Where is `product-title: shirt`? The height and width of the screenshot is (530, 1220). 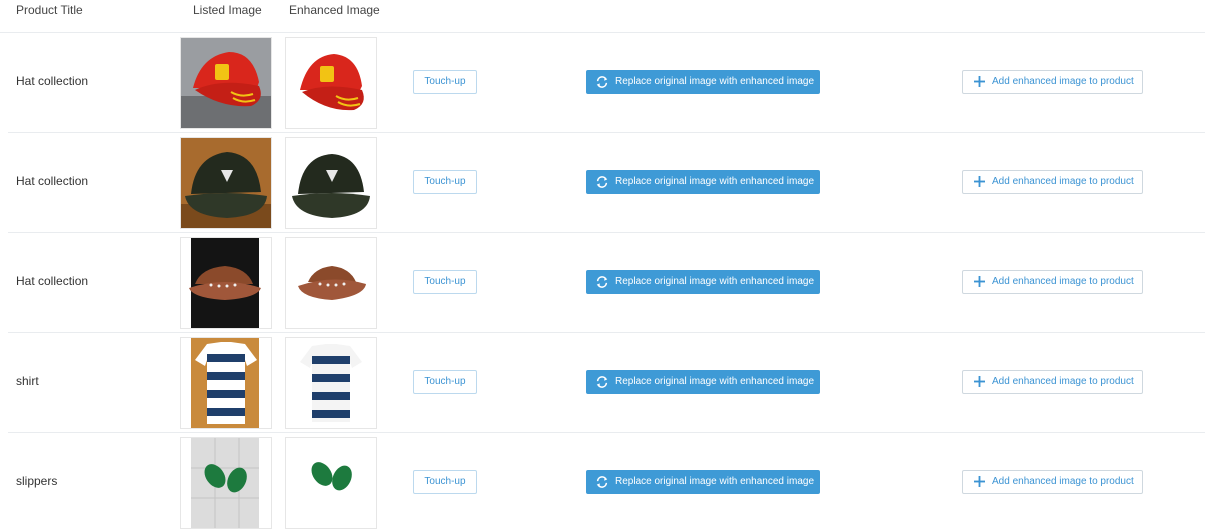
product-title: shirt is located at coordinates (27, 381).